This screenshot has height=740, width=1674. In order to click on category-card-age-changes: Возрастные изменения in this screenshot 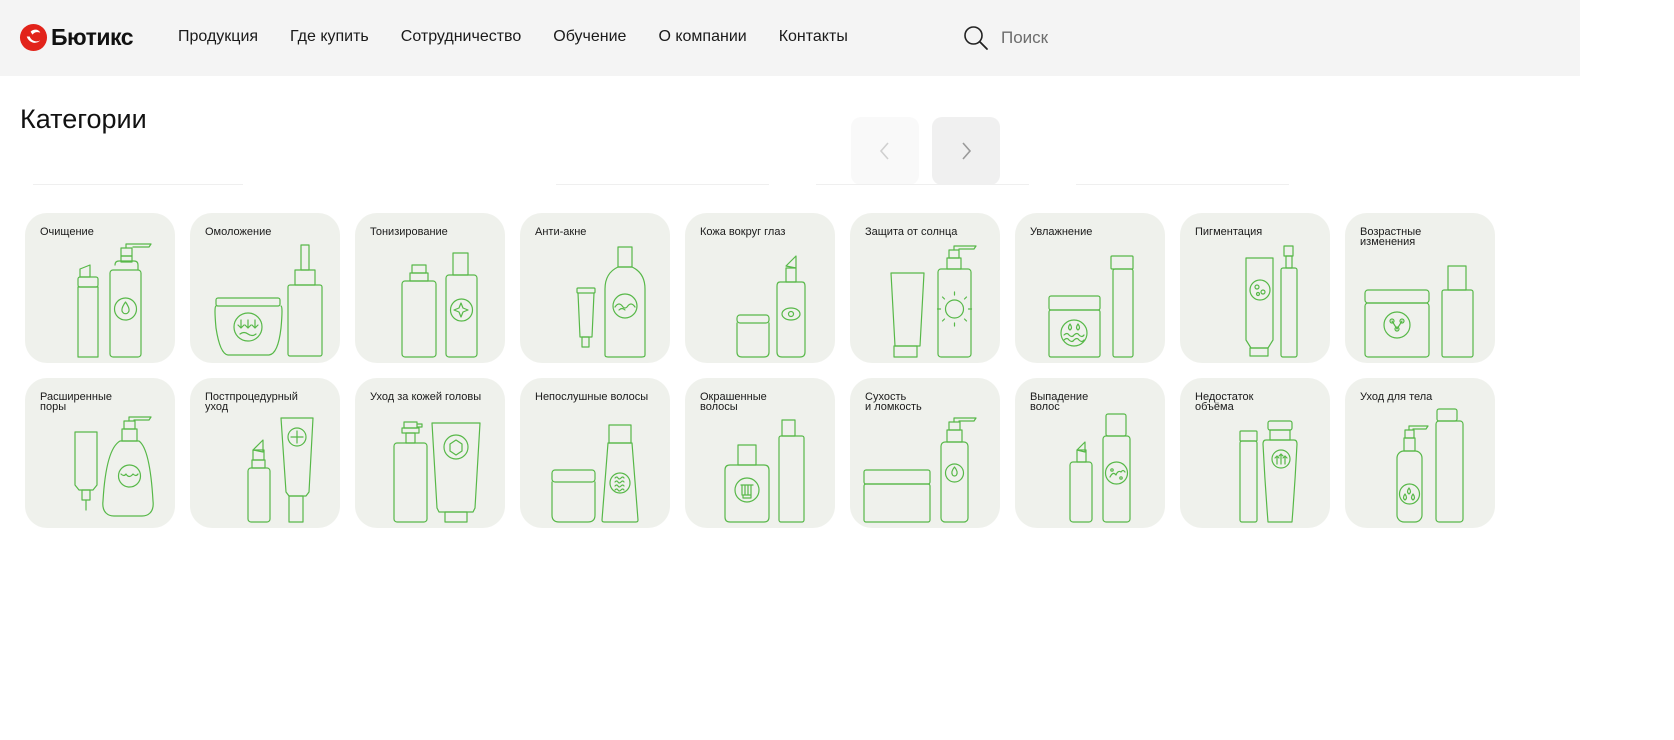, I will do `click(1420, 288)`.